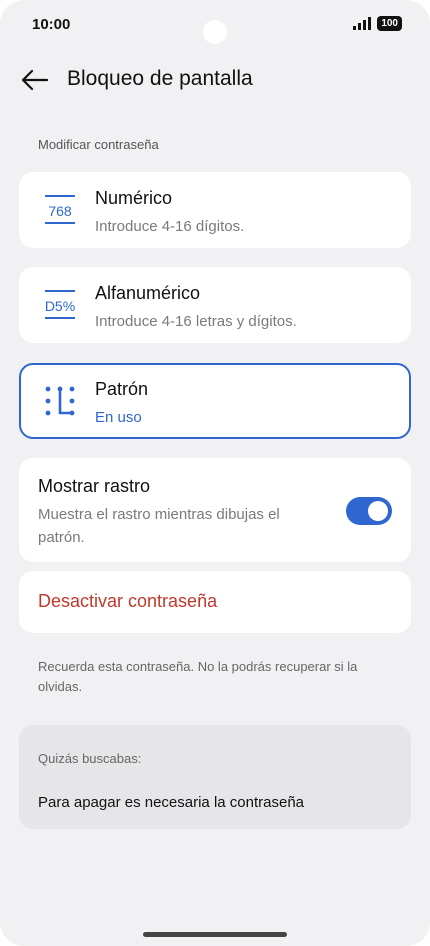  What do you see at coordinates (51, 24) in the screenshot?
I see `status-time: 10:00` at bounding box center [51, 24].